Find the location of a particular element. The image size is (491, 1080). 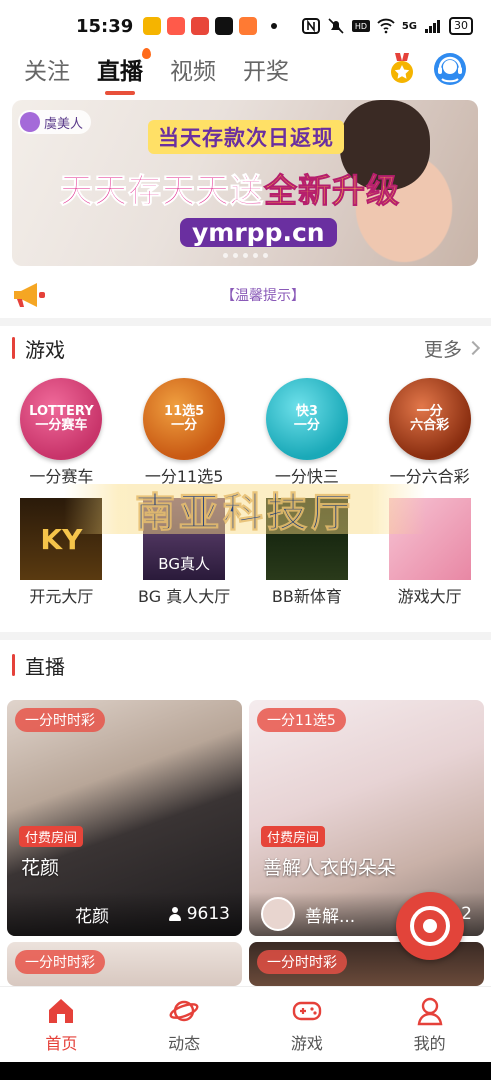

camera-icon is located at coordinates (430, 926).